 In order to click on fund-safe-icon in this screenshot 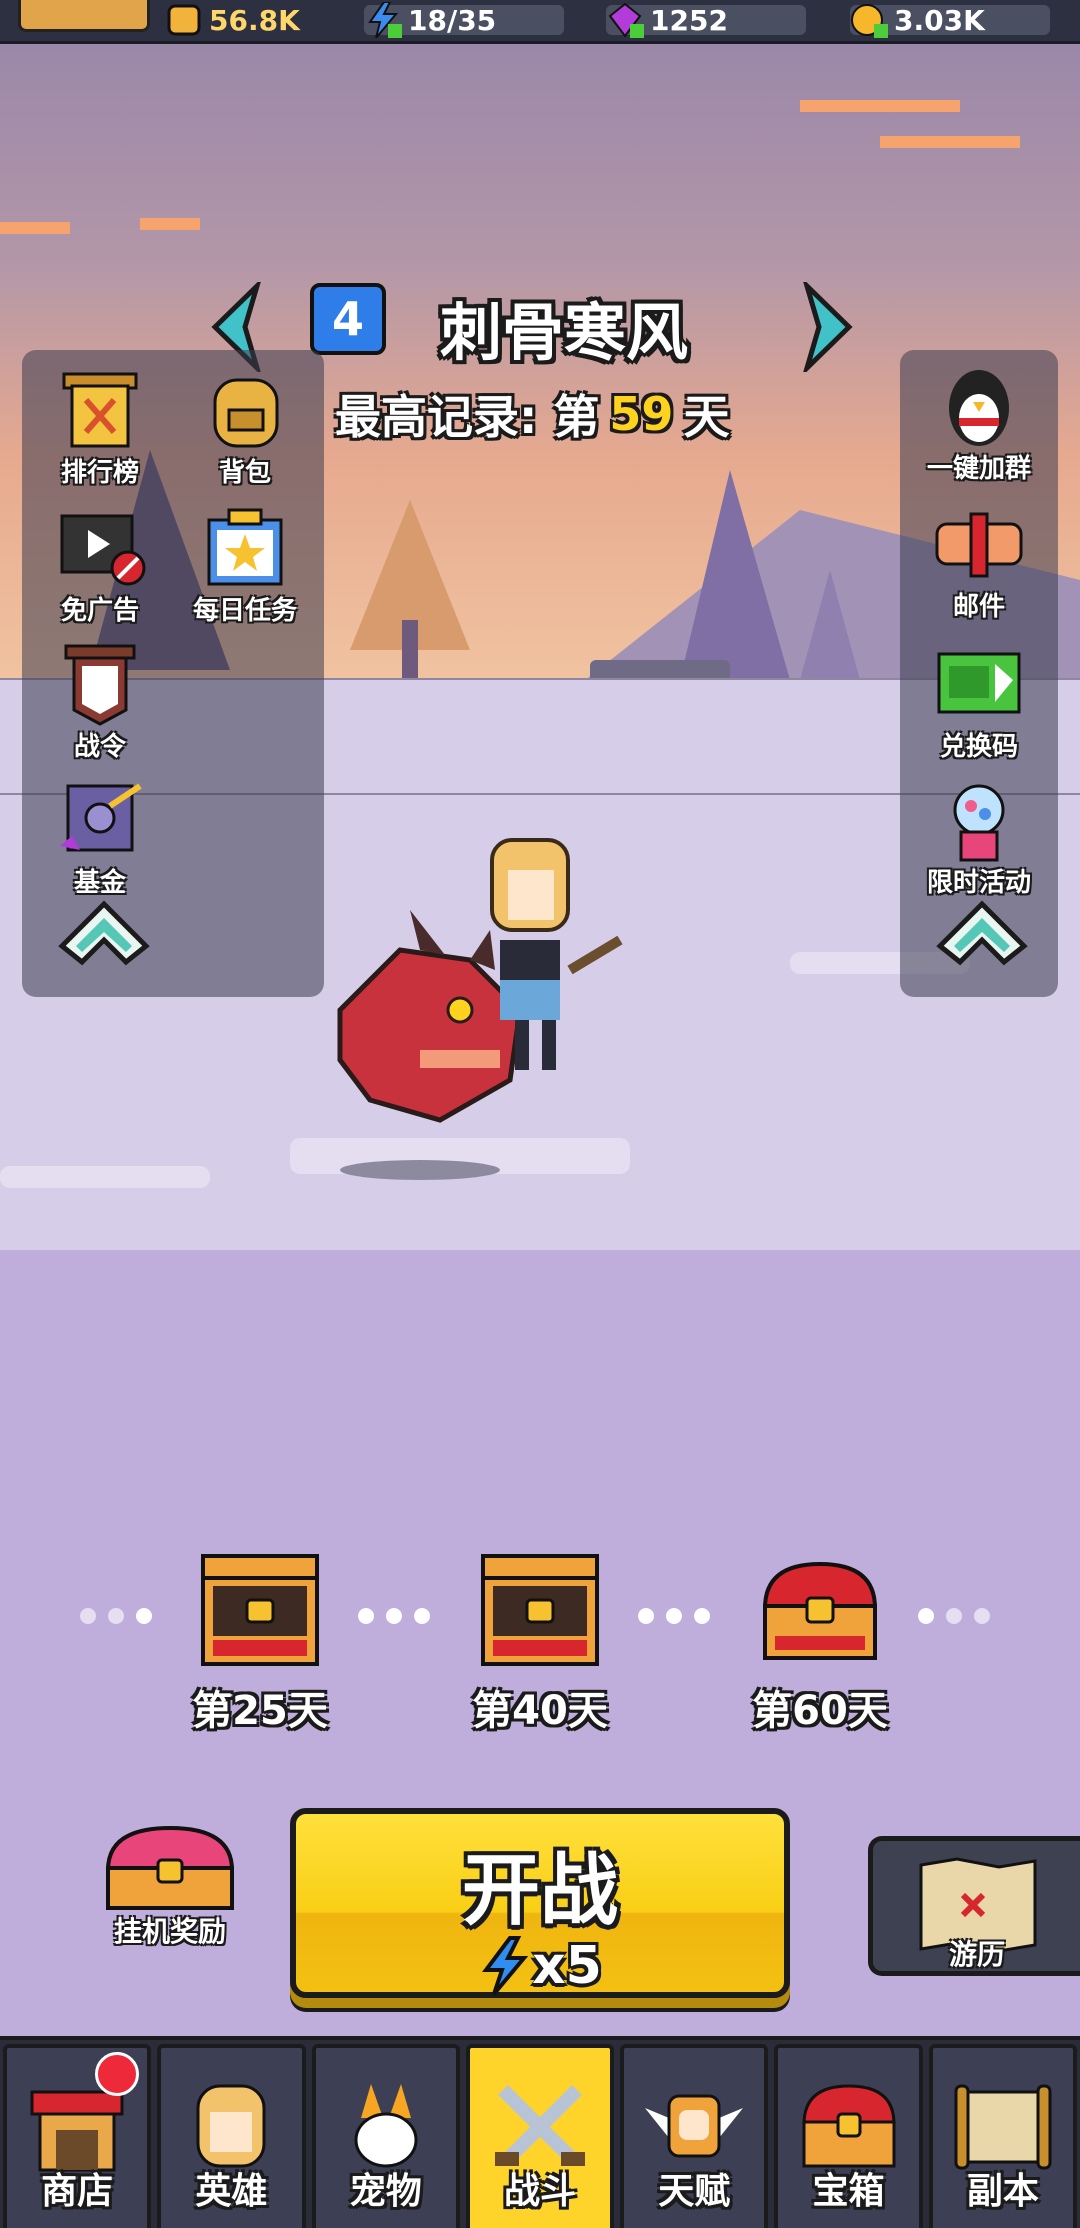, I will do `click(101, 817)`.